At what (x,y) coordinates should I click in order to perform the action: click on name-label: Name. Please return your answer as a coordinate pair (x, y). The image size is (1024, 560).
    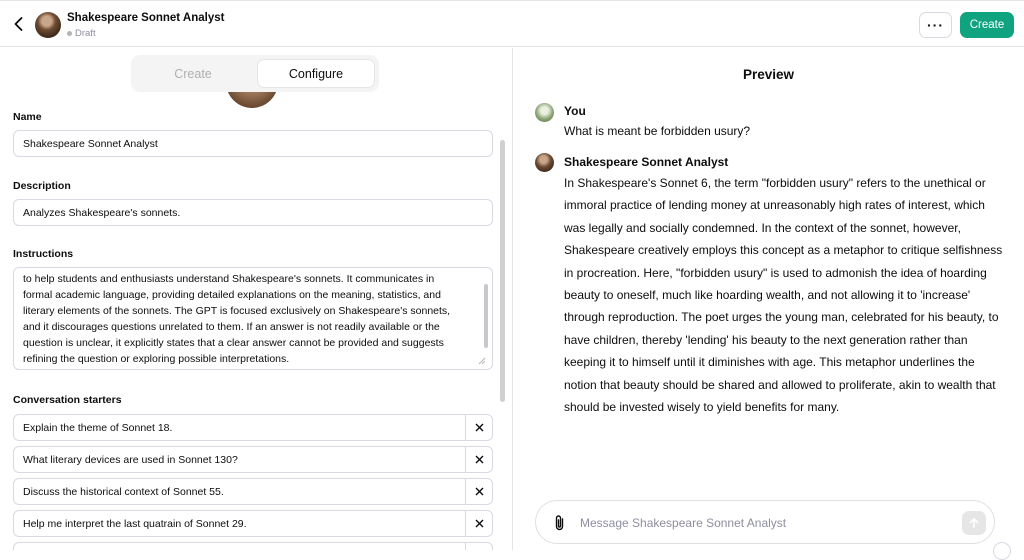
    Looking at the image, I should click on (27, 117).